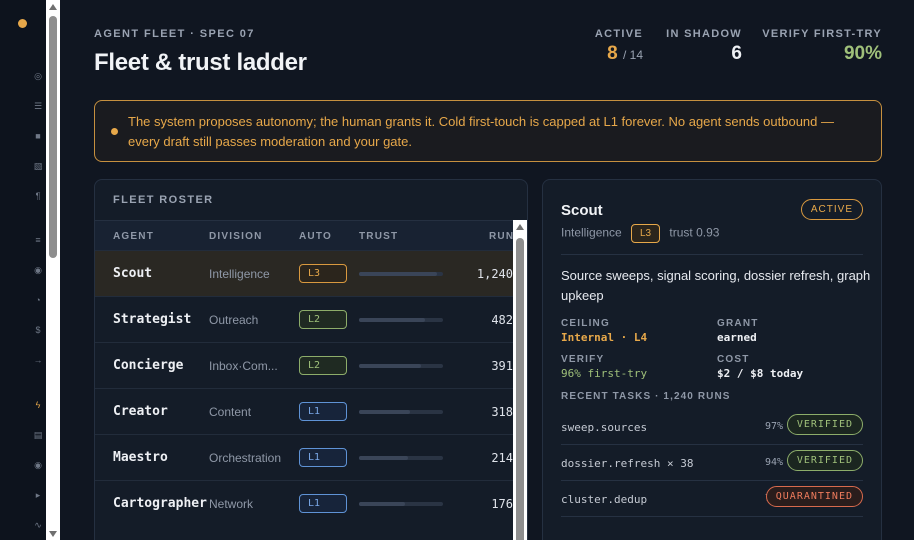 This screenshot has height=540, width=914. What do you see at coordinates (53, 534) in the screenshot?
I see `scroll-down-icon` at bounding box center [53, 534].